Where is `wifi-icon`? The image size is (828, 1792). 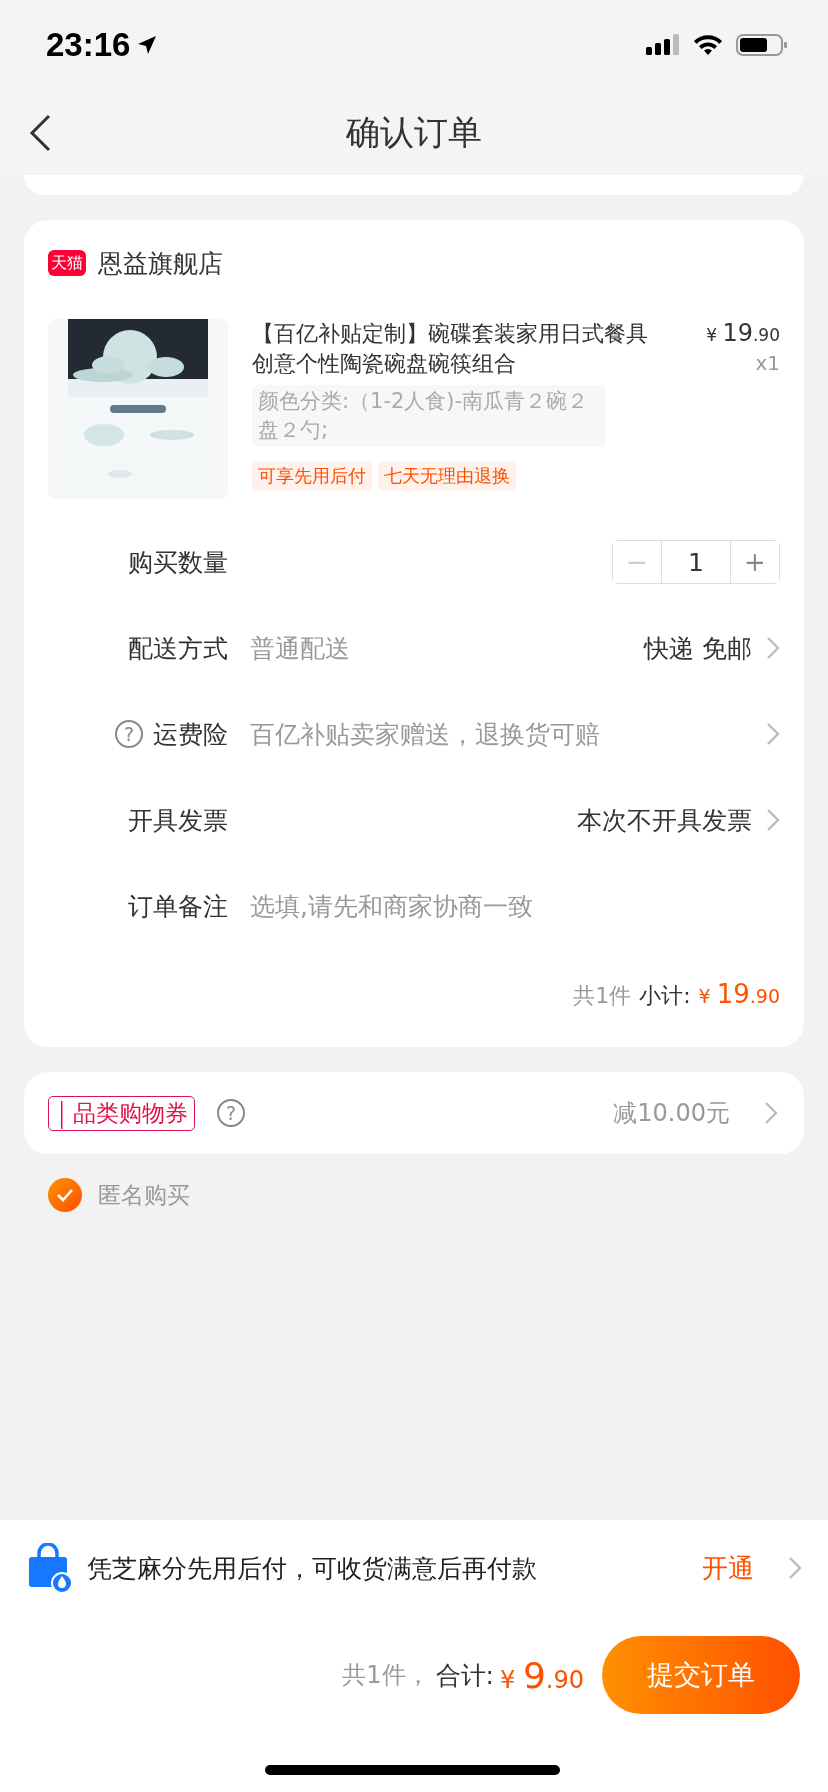 wifi-icon is located at coordinates (708, 45).